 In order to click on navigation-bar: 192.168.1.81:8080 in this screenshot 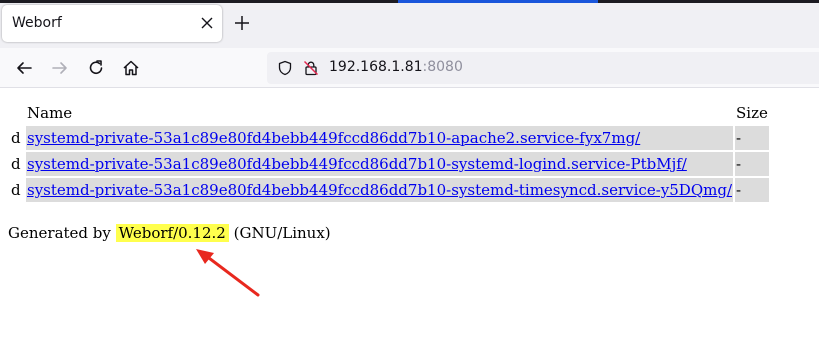, I will do `click(409, 68)`.